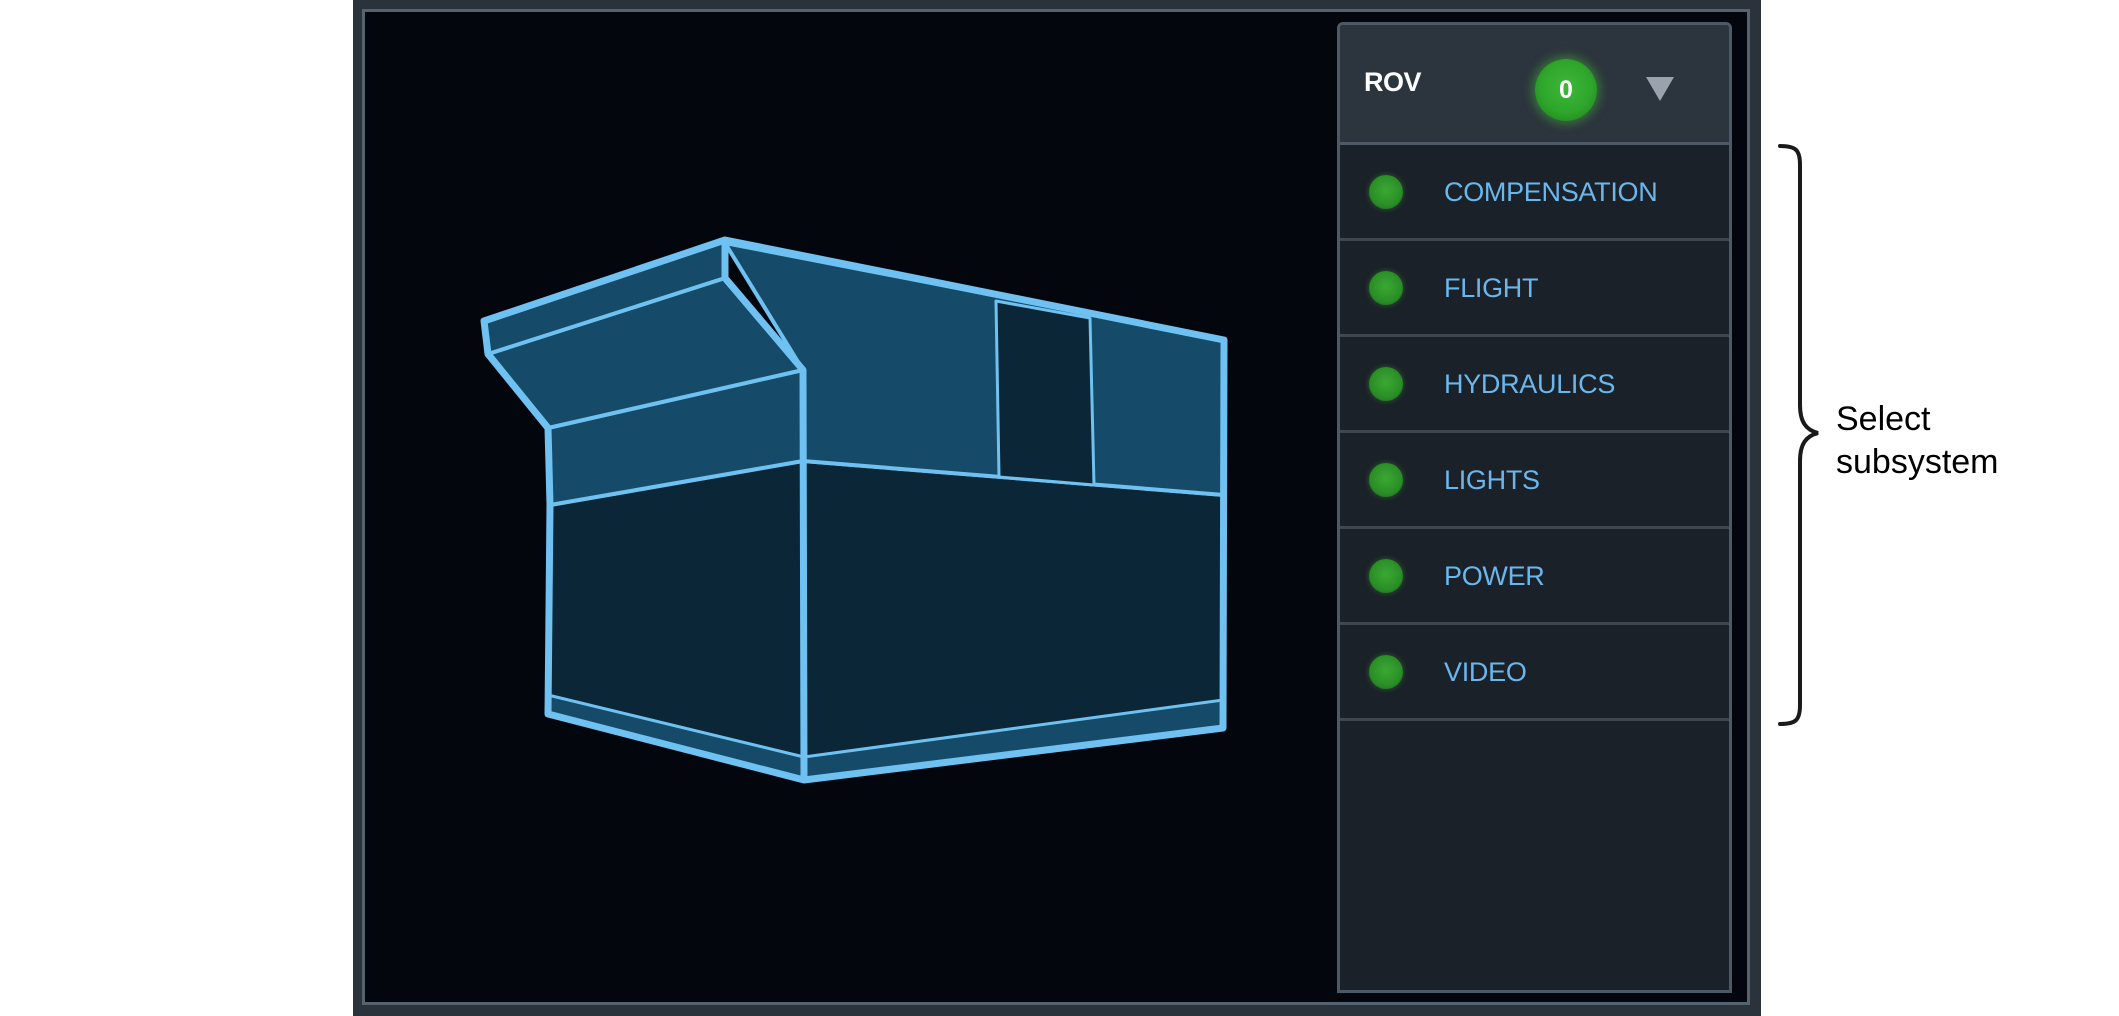 This screenshot has height=1016, width=2119. What do you see at coordinates (1393, 82) in the screenshot?
I see `panel-title: ROV` at bounding box center [1393, 82].